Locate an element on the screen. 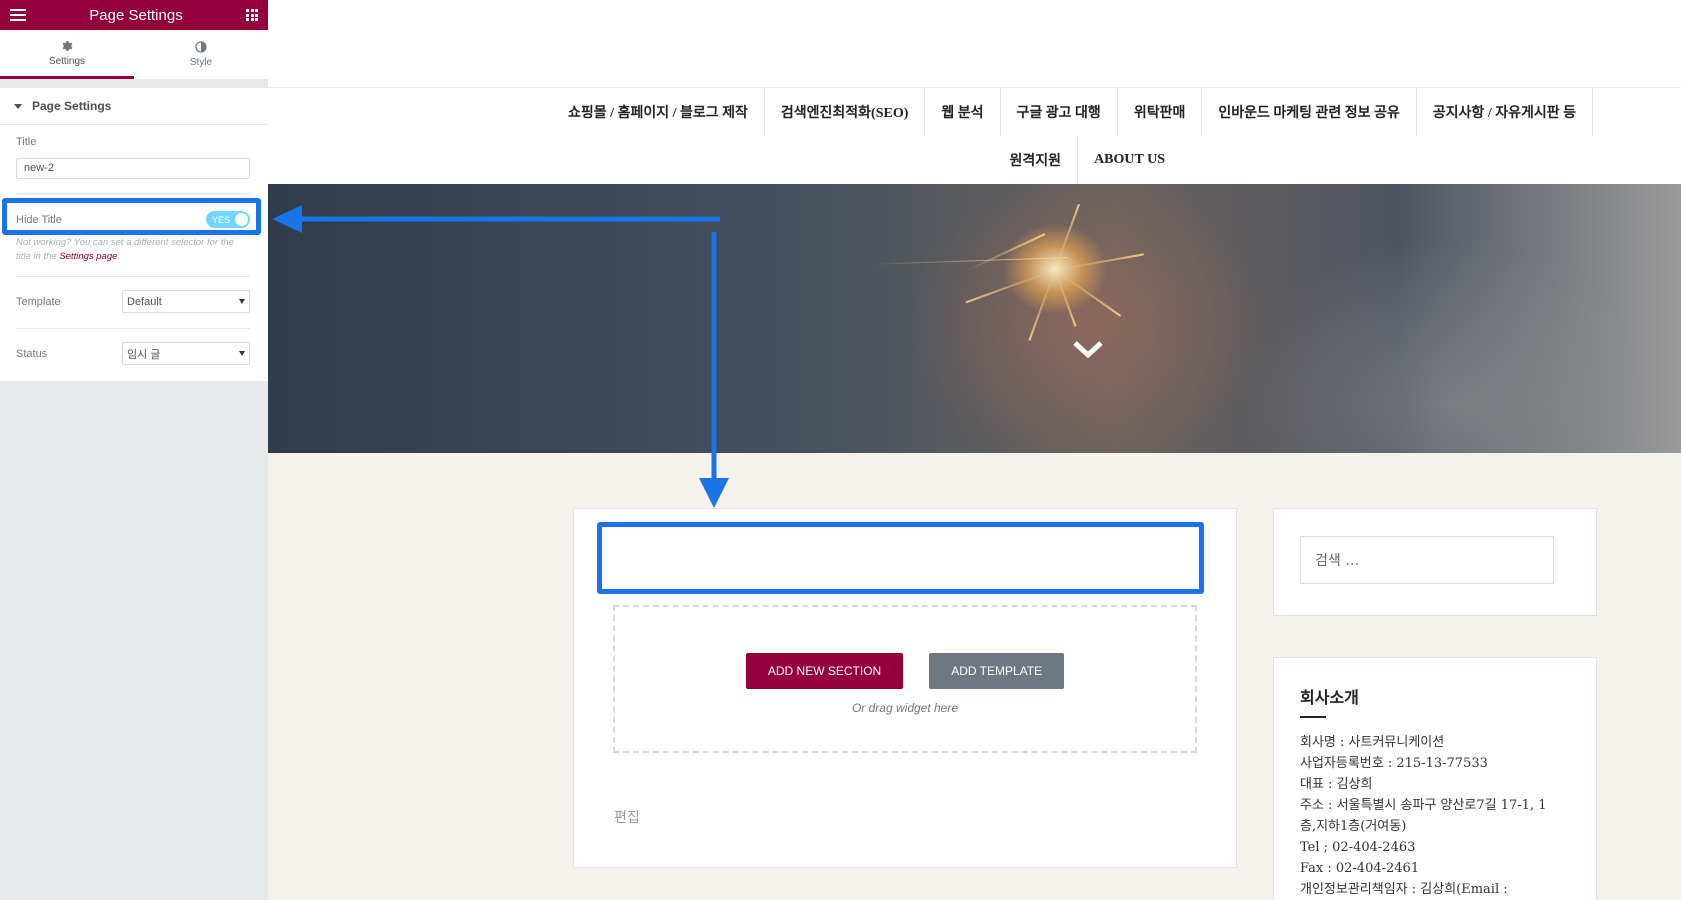 The height and width of the screenshot is (900, 1681). contrast-icon is located at coordinates (201, 47).